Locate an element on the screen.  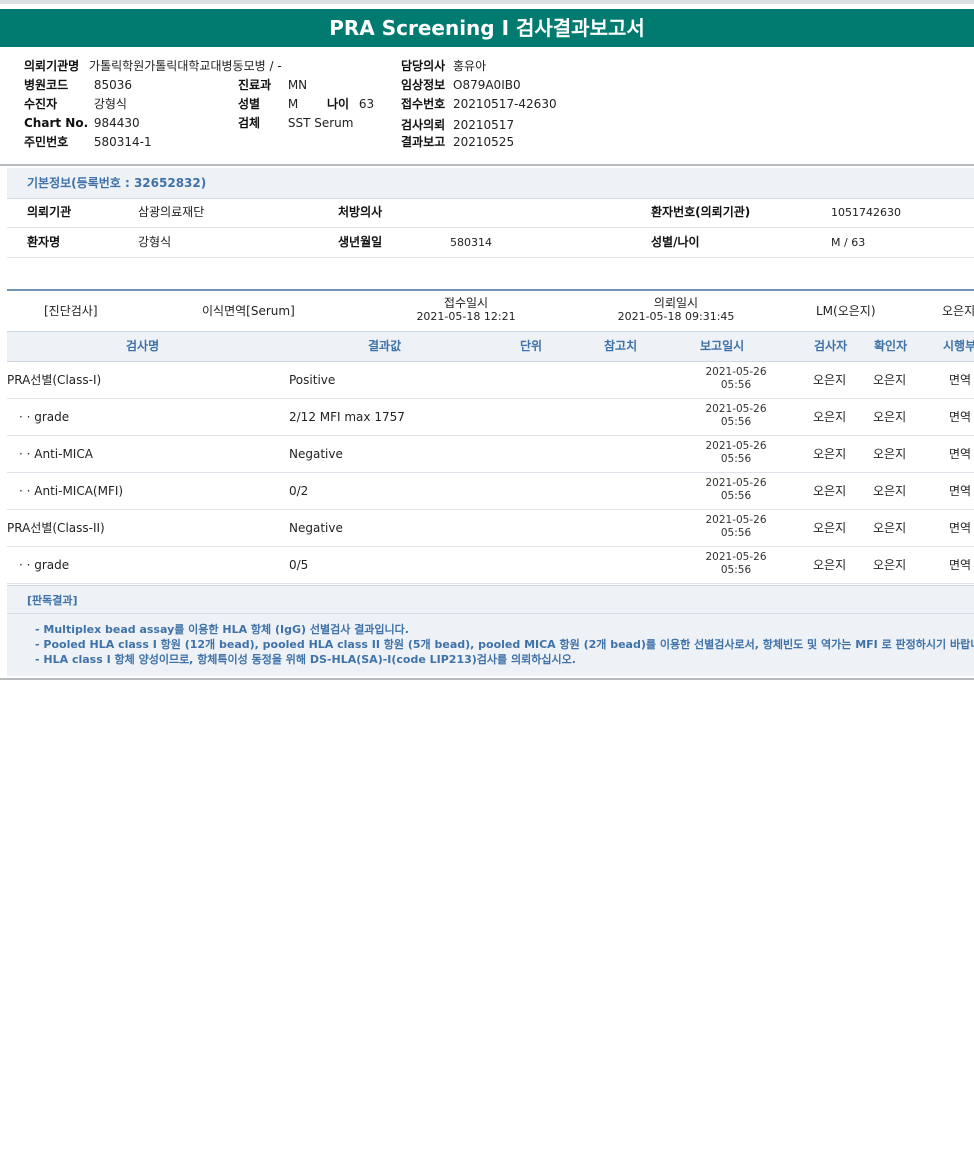
row-result: Positive is located at coordinates (312, 380).